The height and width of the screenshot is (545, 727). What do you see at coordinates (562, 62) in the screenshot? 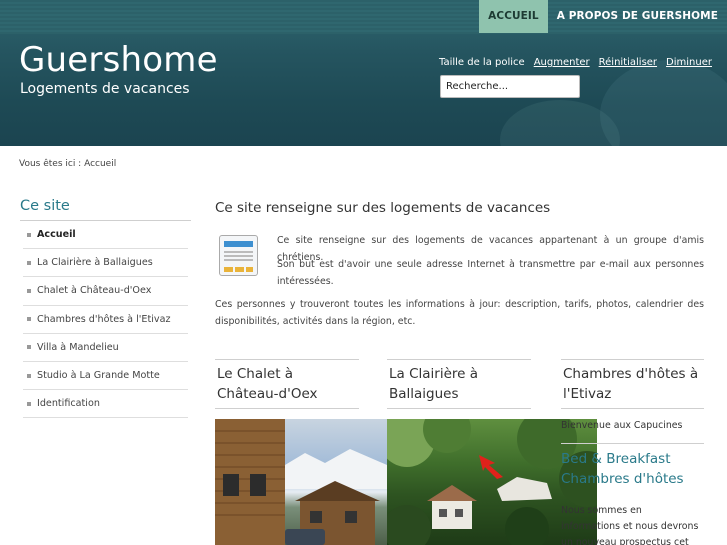
I see `font-increase-link: Augmenter` at bounding box center [562, 62].